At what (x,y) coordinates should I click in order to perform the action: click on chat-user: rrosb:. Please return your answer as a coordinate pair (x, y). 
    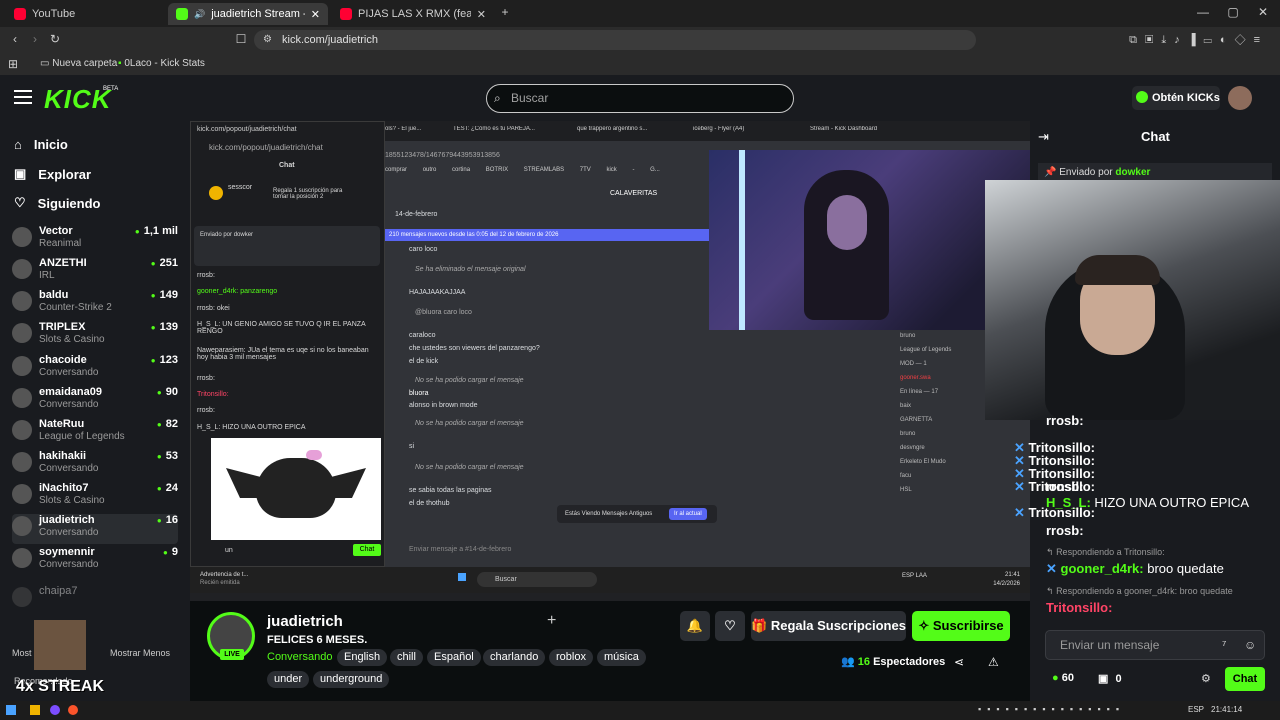
    Looking at the image, I should click on (1065, 420).